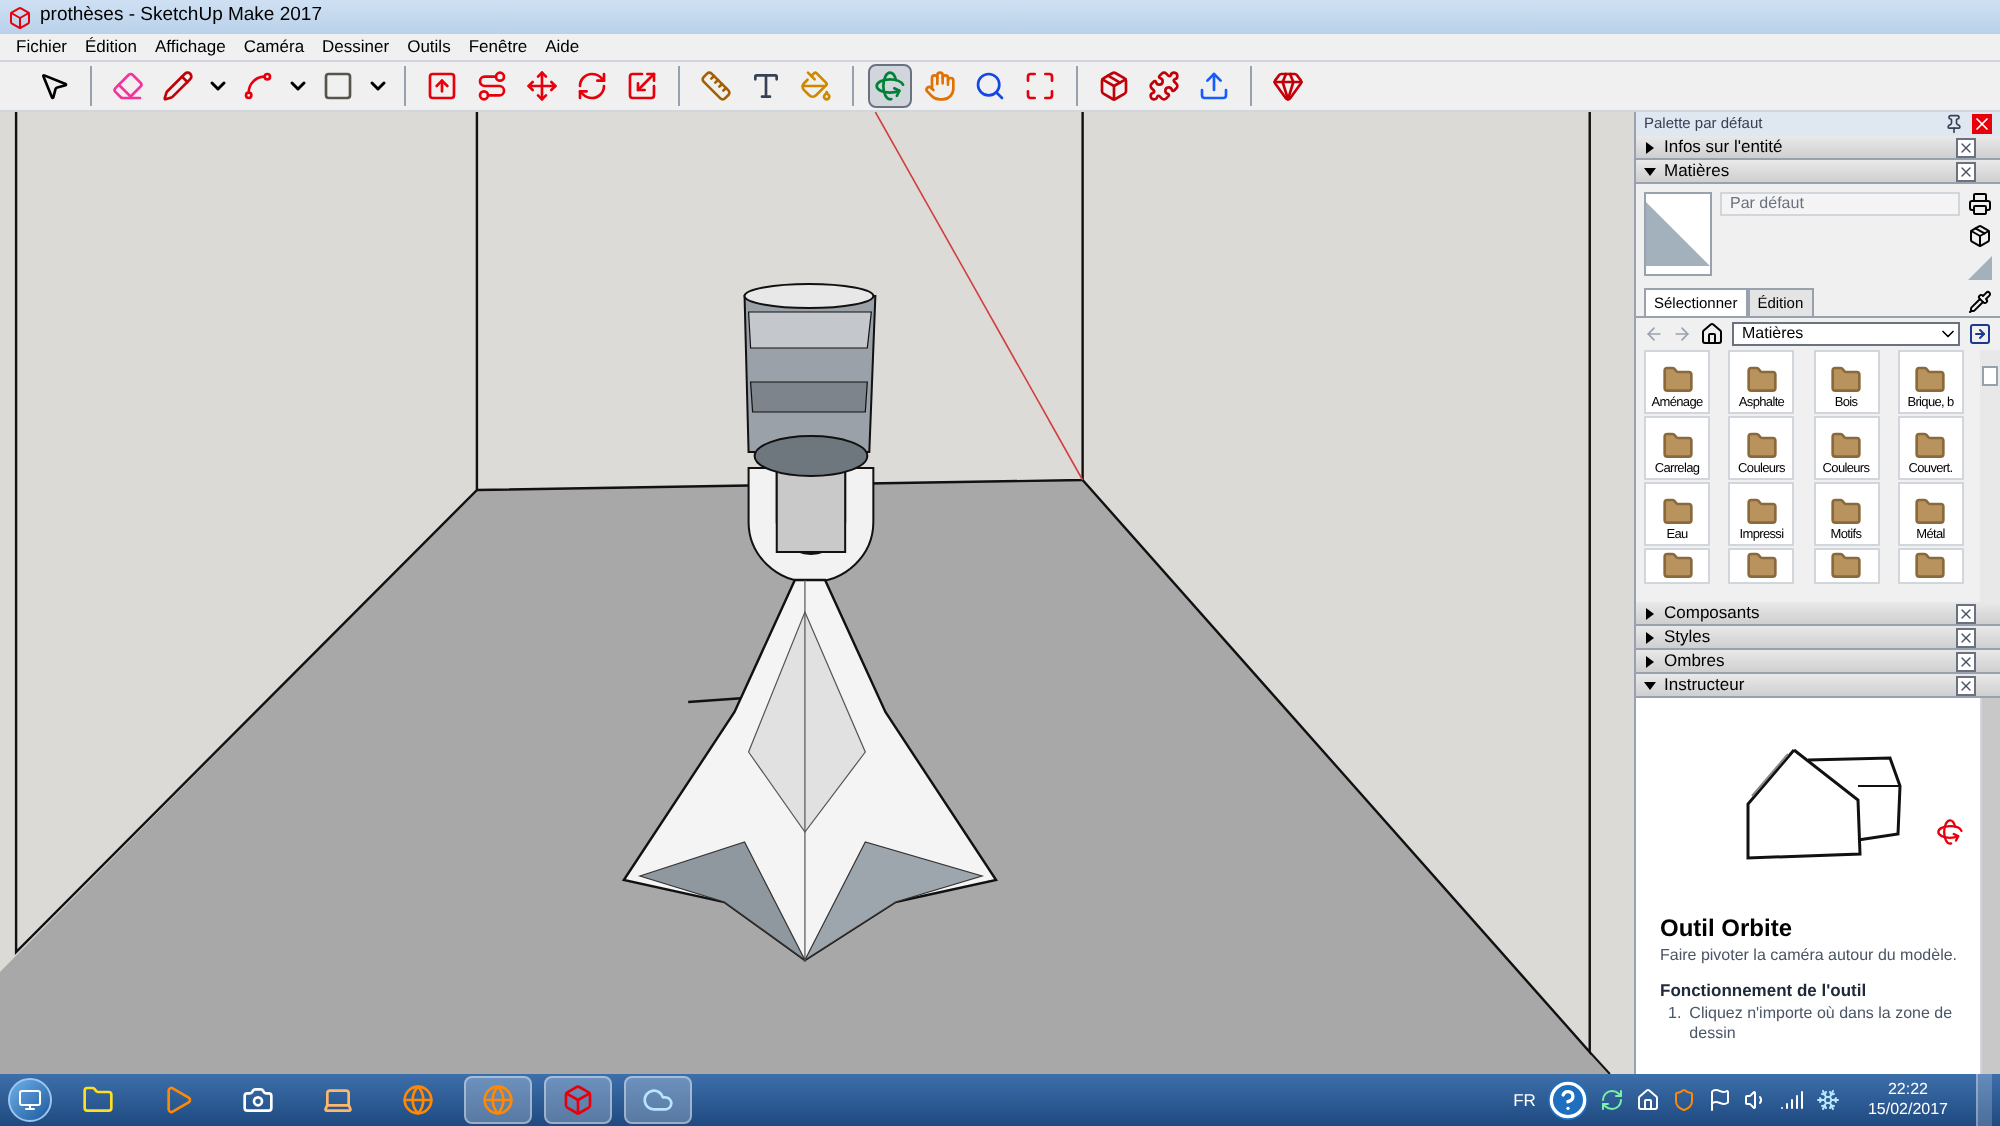  I want to click on hand-icon, so click(940, 86).